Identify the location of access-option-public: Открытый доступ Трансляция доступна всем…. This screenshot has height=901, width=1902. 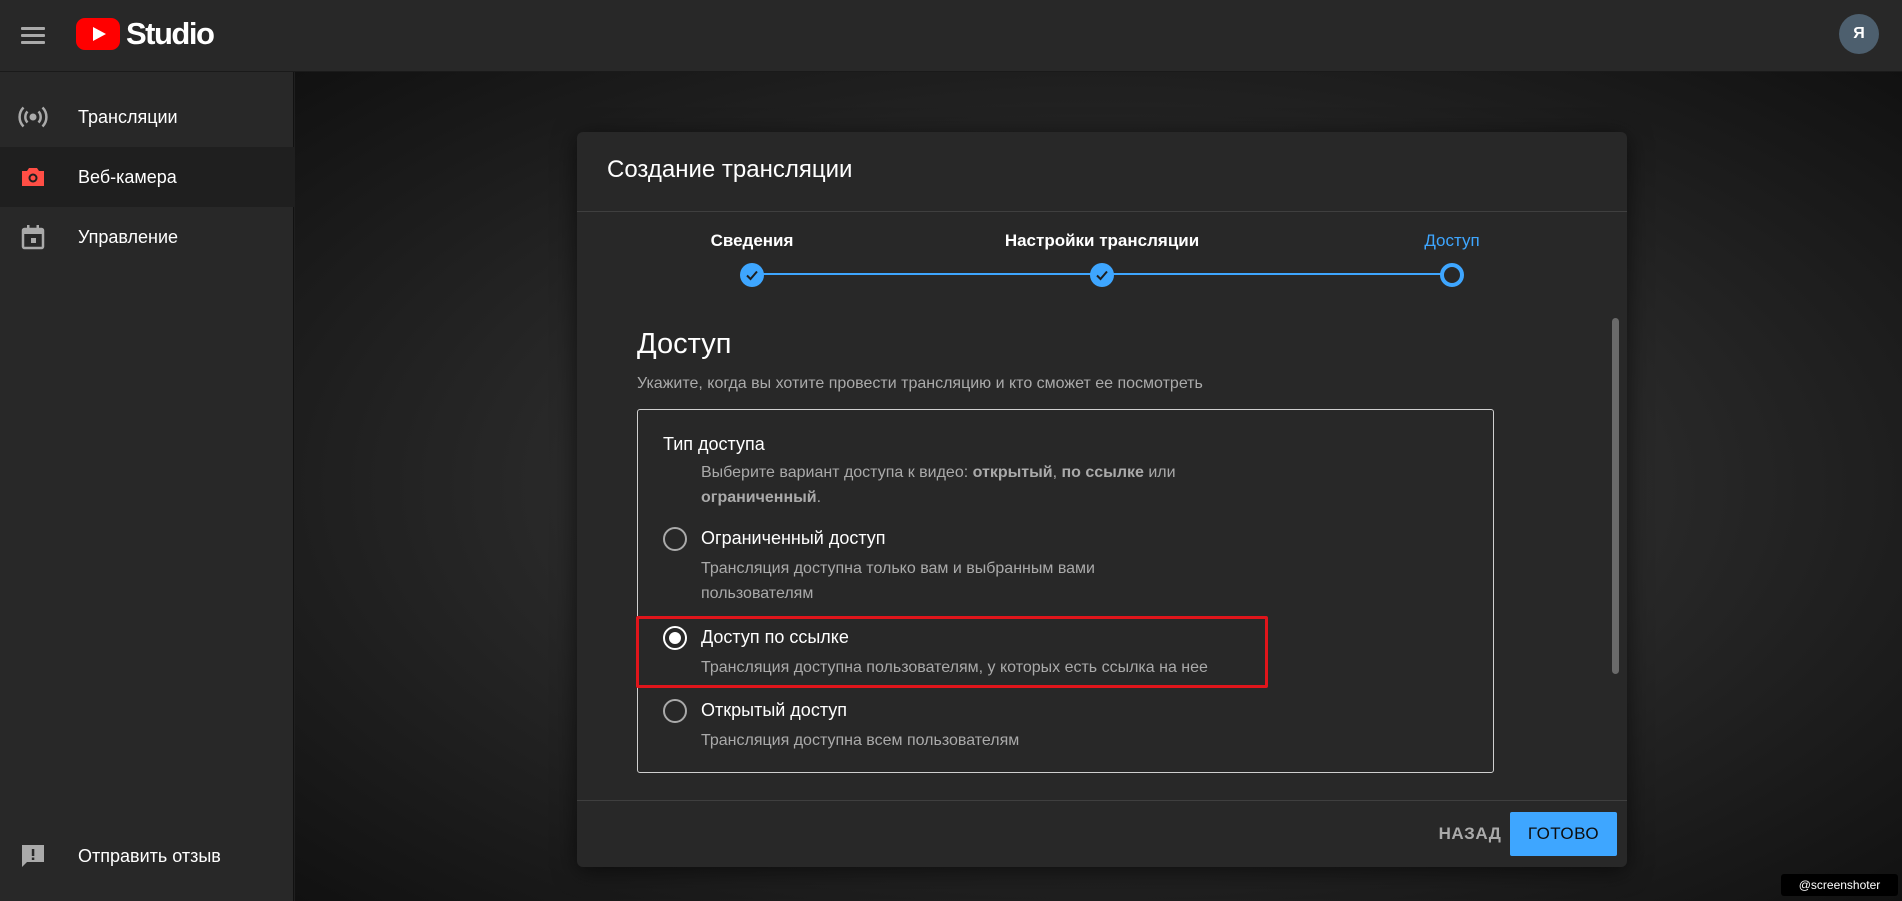
(1065, 725).